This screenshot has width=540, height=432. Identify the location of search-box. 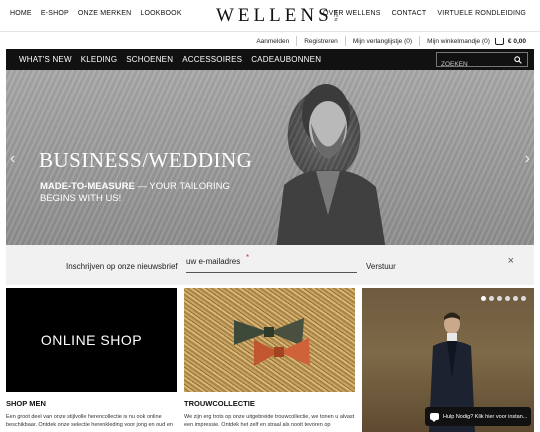
(482, 61).